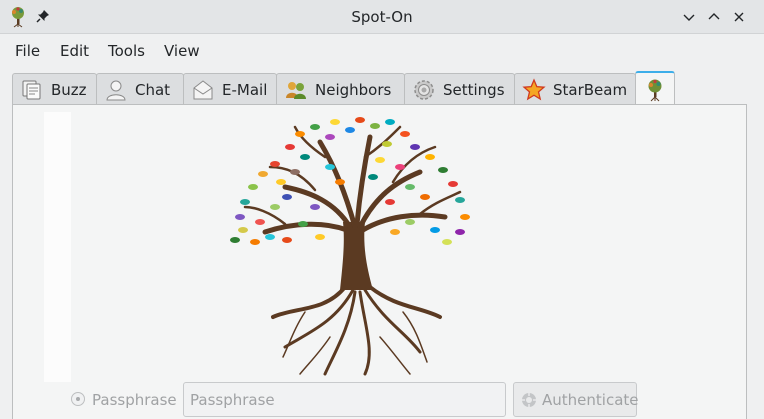 The image size is (764, 419). Describe the element at coordinates (27, 51) in the screenshot. I see `menu-file: File` at that location.